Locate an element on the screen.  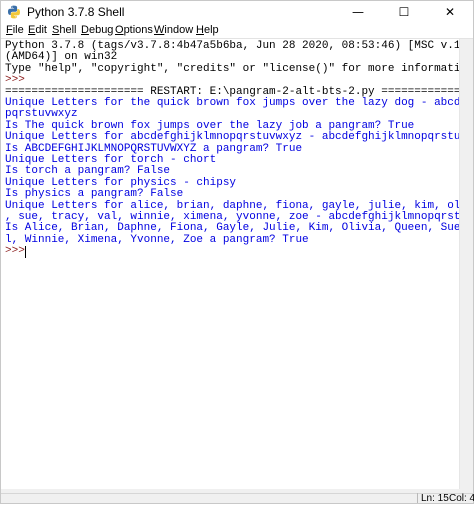
window-title: Python 3.7.8 Shell is located at coordinates (76, 12).